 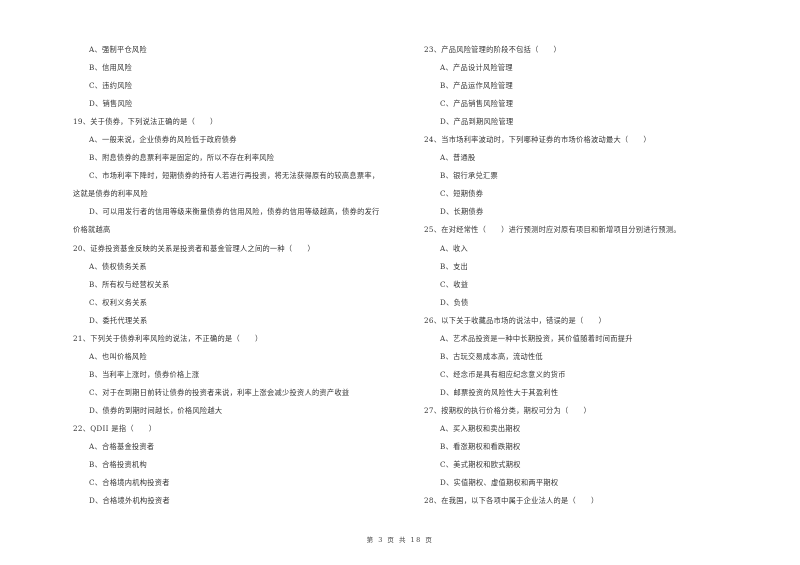 I want to click on q22-option-b: B、合格投资机构, so click(x=118, y=465).